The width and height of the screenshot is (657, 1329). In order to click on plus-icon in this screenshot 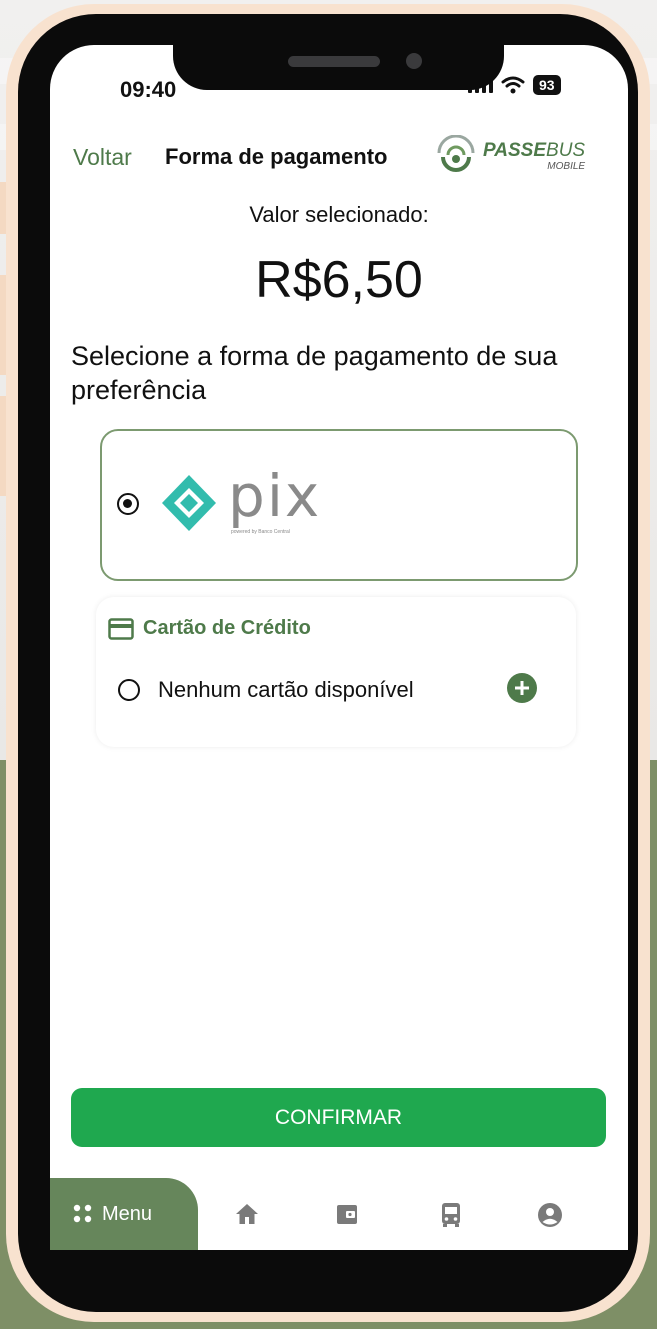, I will do `click(522, 688)`.